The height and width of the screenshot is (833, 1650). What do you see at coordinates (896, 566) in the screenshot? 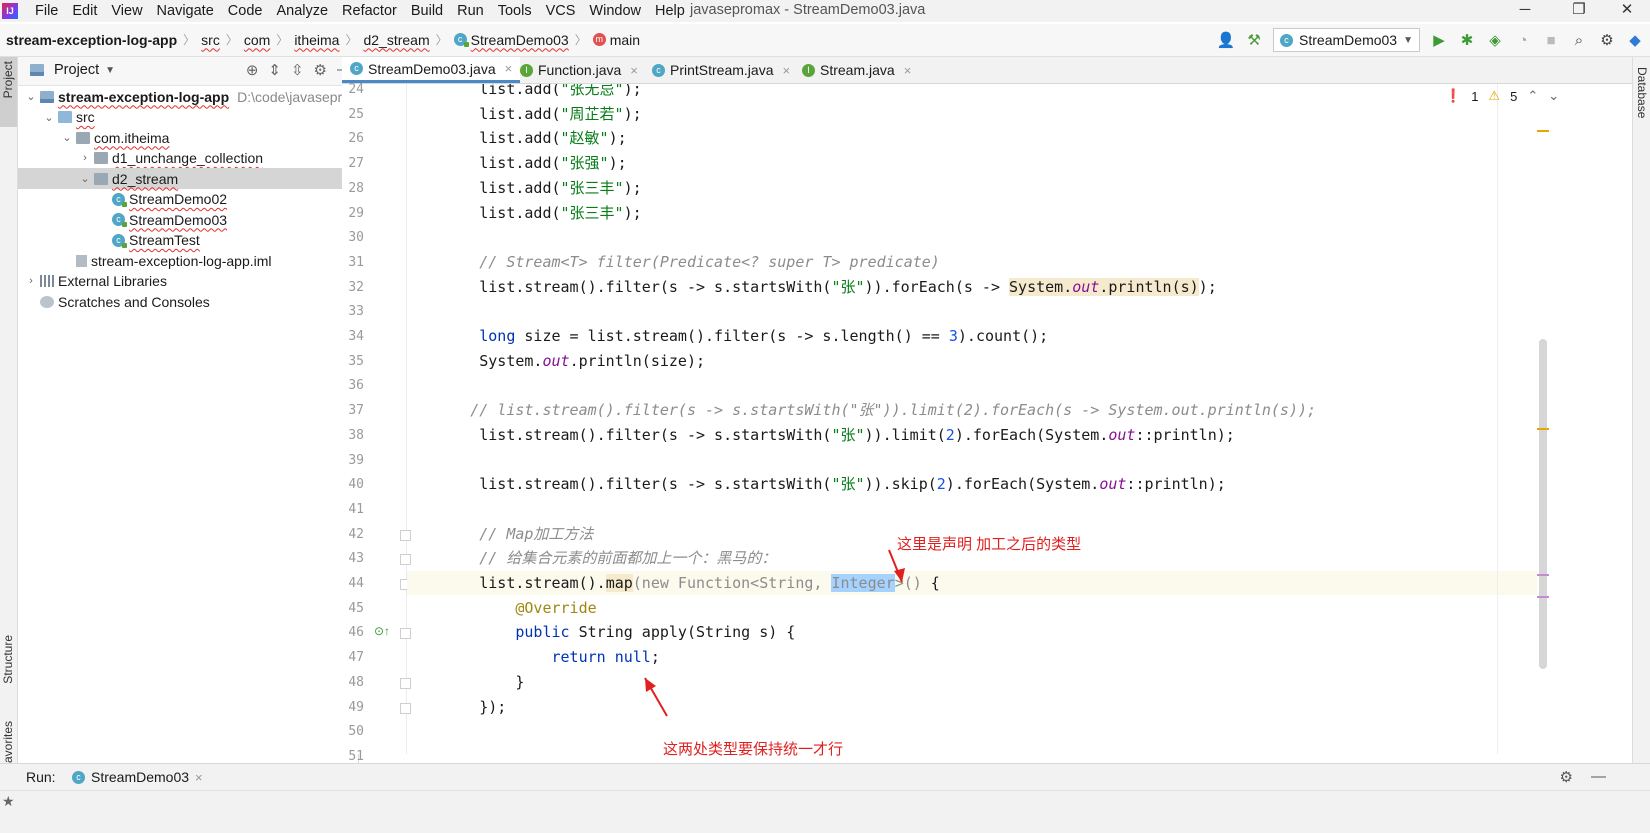
I see `annotation-arrow-top` at bounding box center [896, 566].